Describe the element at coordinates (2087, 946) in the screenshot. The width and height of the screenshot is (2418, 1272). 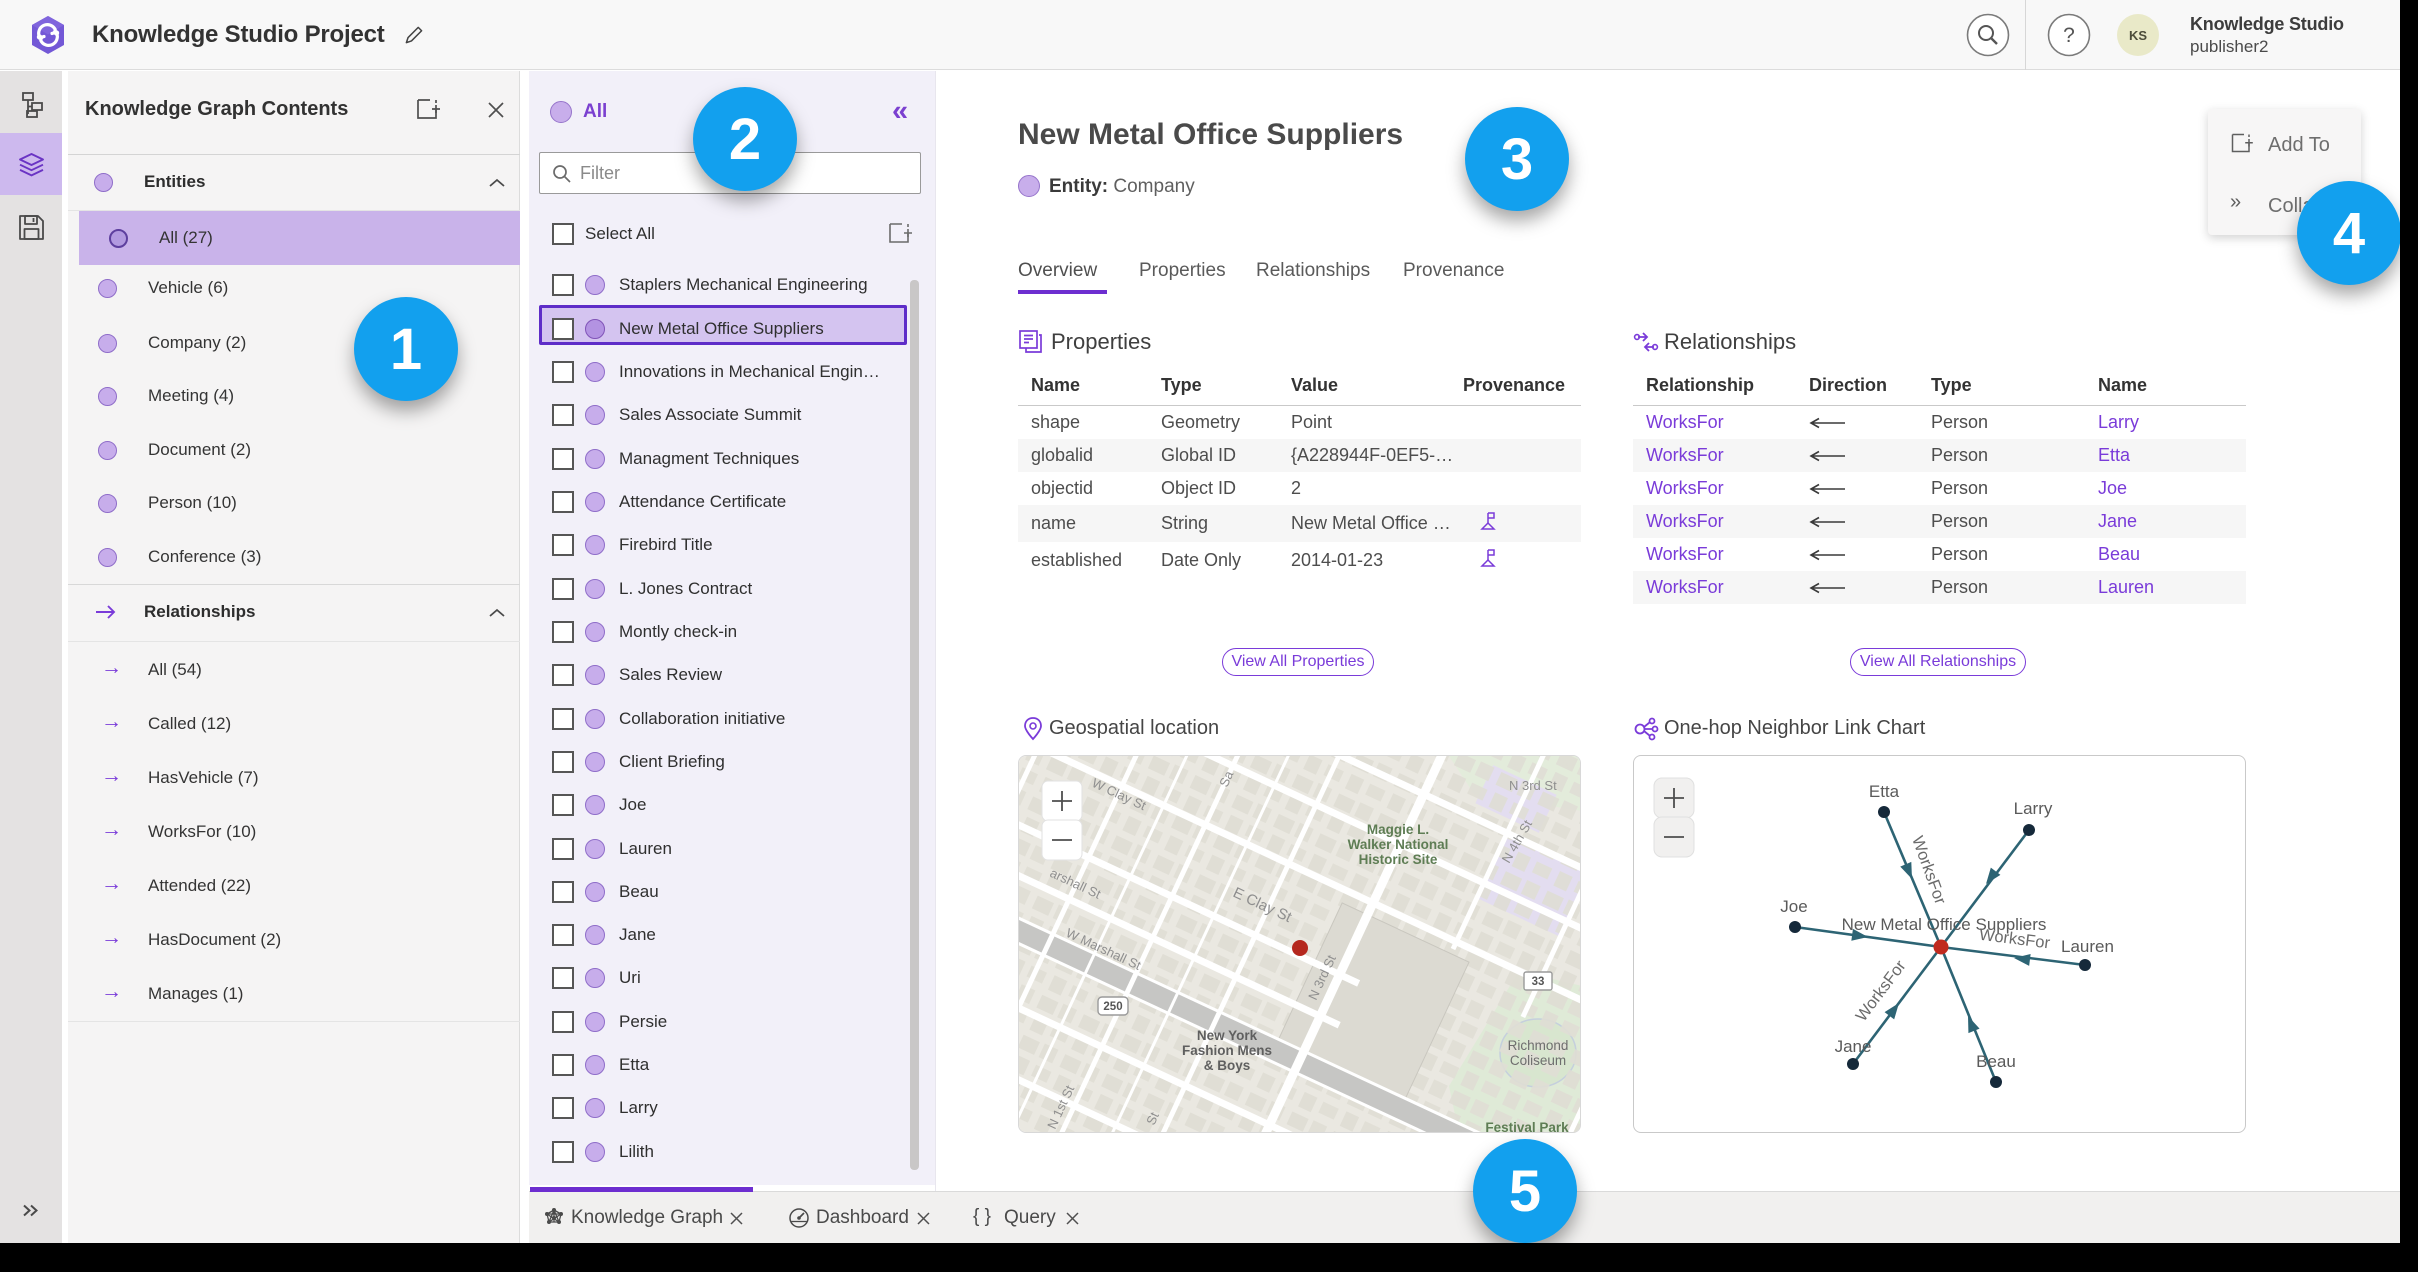
I see `svg-text: Lauren` at that location.